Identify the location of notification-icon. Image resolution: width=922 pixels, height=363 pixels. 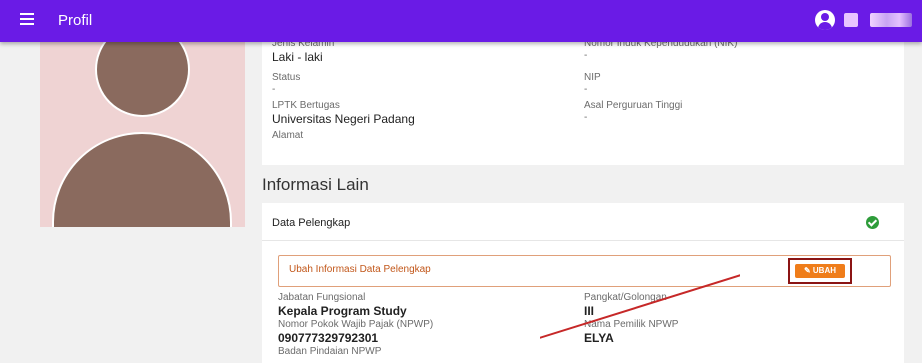
(851, 20).